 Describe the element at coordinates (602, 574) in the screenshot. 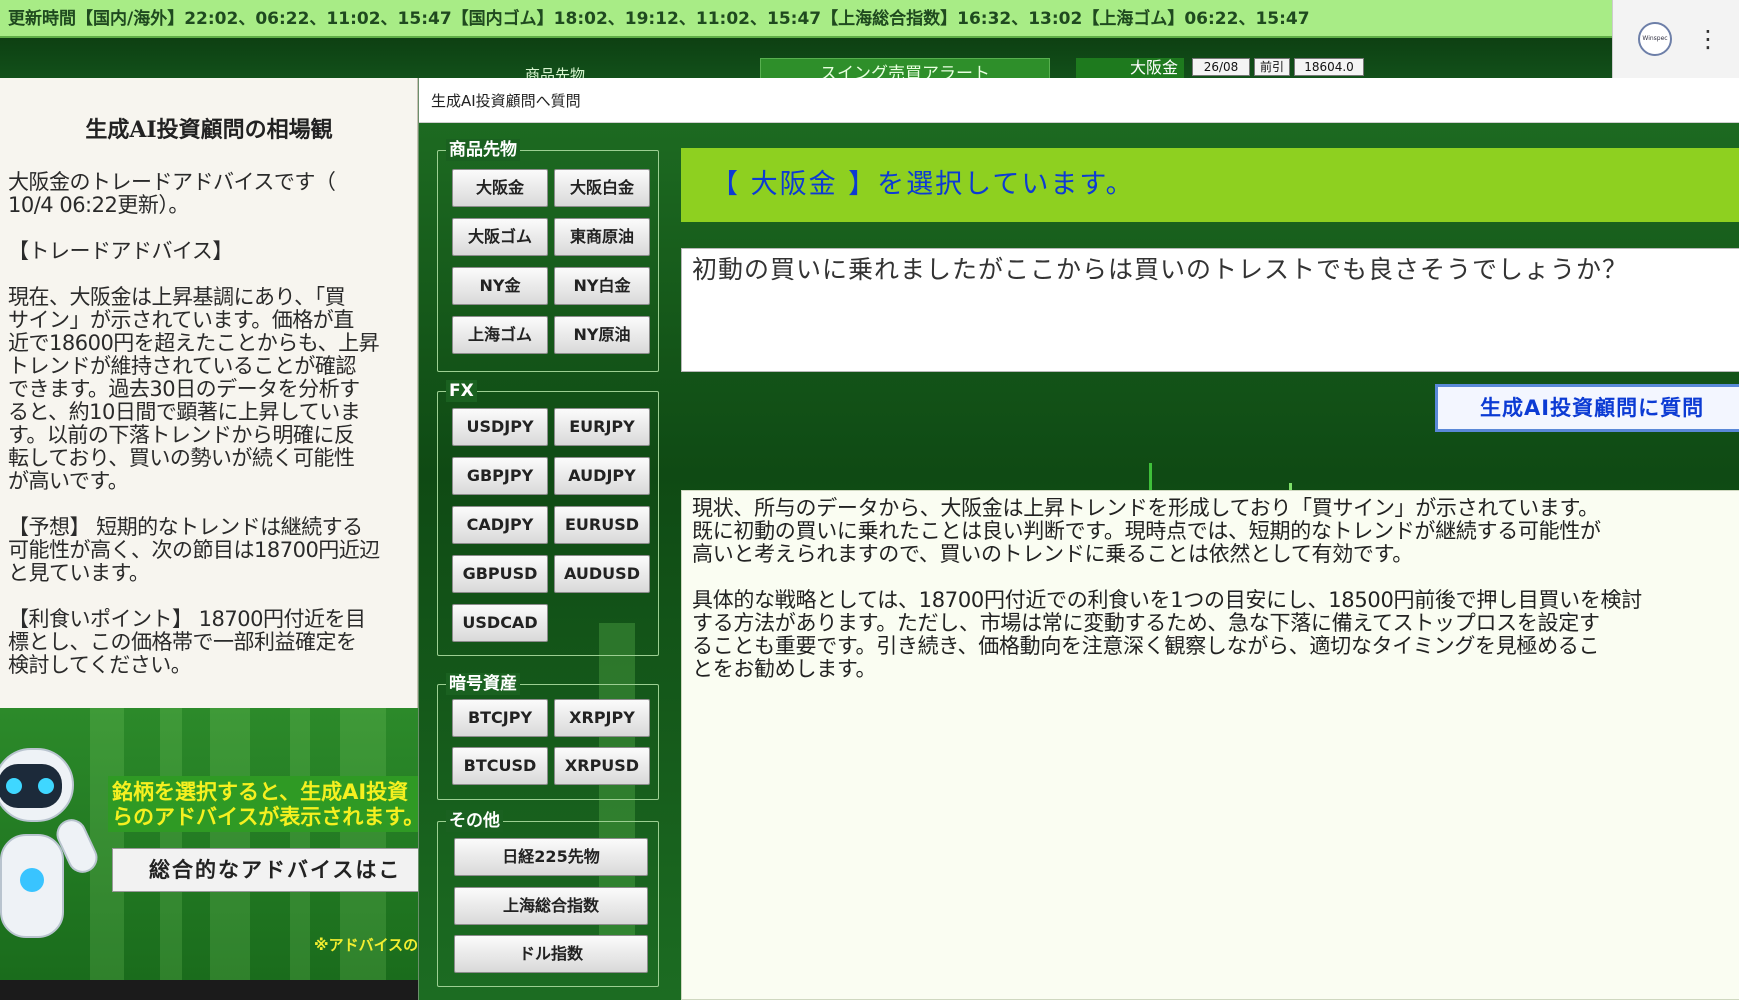

I see `symbol-button-audusd: AUDUSD` at that location.